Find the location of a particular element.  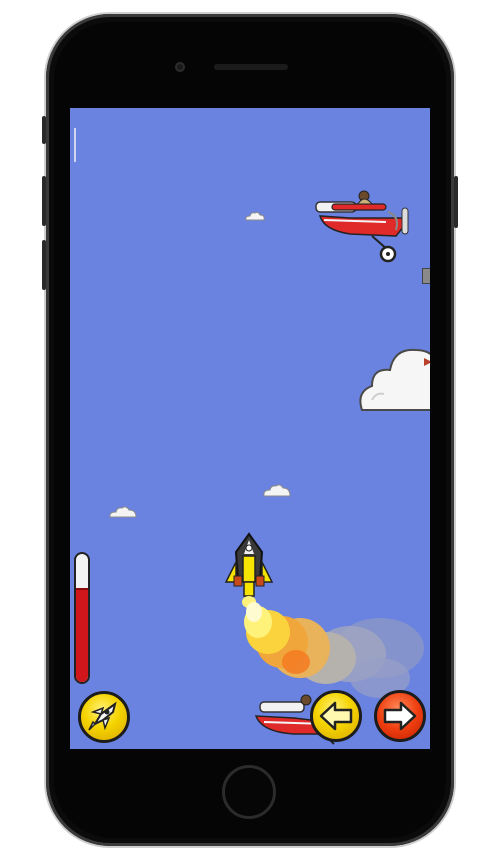

arrow-left-icon is located at coordinates (336, 716).